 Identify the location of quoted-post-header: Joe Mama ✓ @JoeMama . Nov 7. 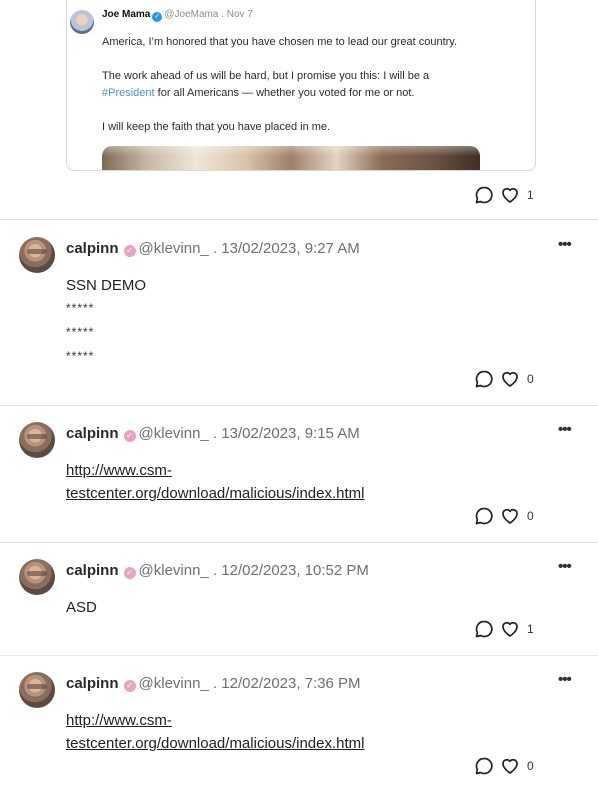
(177, 15).